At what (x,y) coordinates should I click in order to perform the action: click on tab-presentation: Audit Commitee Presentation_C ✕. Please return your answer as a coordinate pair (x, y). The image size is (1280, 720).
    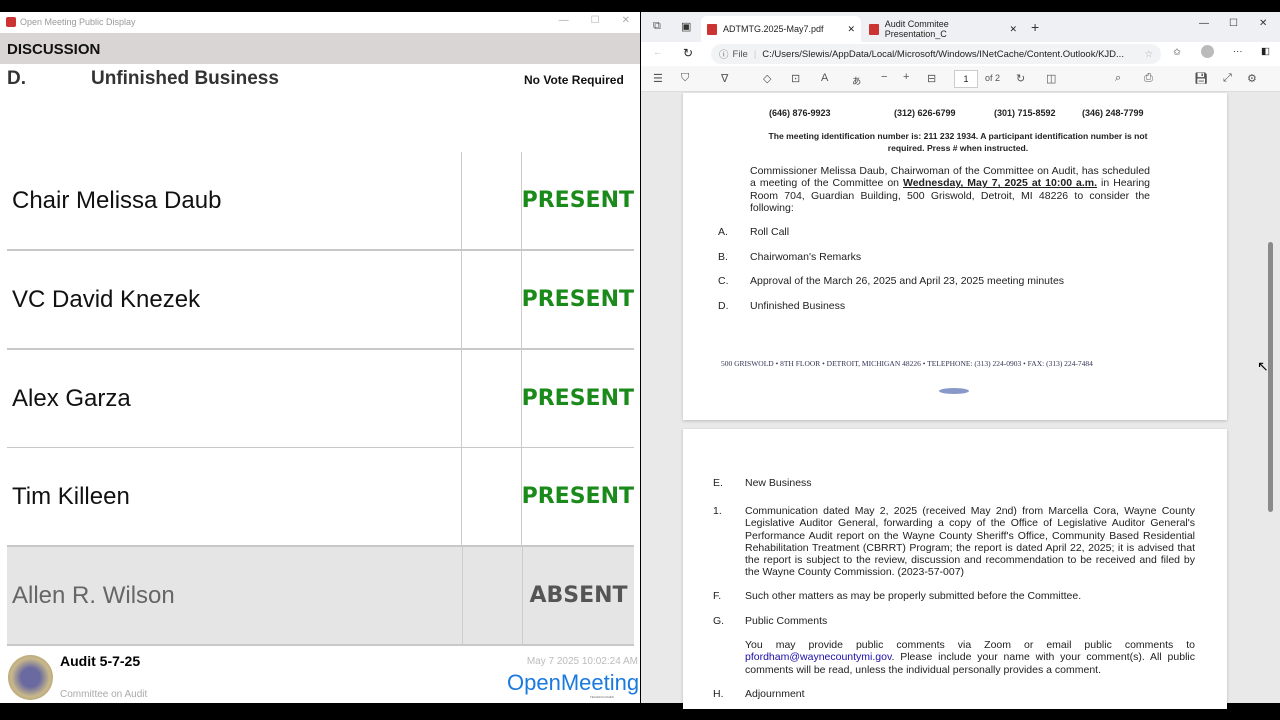
    Looking at the image, I should click on (943, 29).